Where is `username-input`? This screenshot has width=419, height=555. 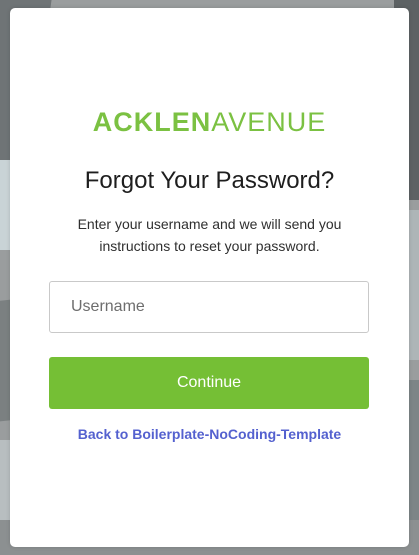
username-input is located at coordinates (209, 307).